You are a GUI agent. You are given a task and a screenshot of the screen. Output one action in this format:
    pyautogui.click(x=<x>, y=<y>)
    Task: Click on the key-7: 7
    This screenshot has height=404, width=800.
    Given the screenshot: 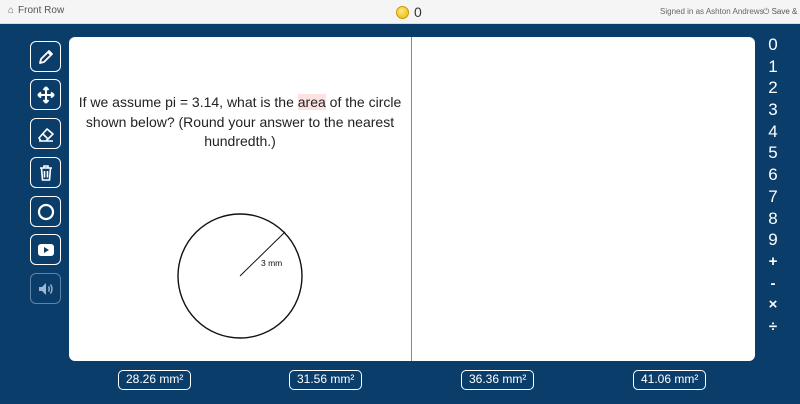 What is the action you would take?
    pyautogui.click(x=773, y=197)
    